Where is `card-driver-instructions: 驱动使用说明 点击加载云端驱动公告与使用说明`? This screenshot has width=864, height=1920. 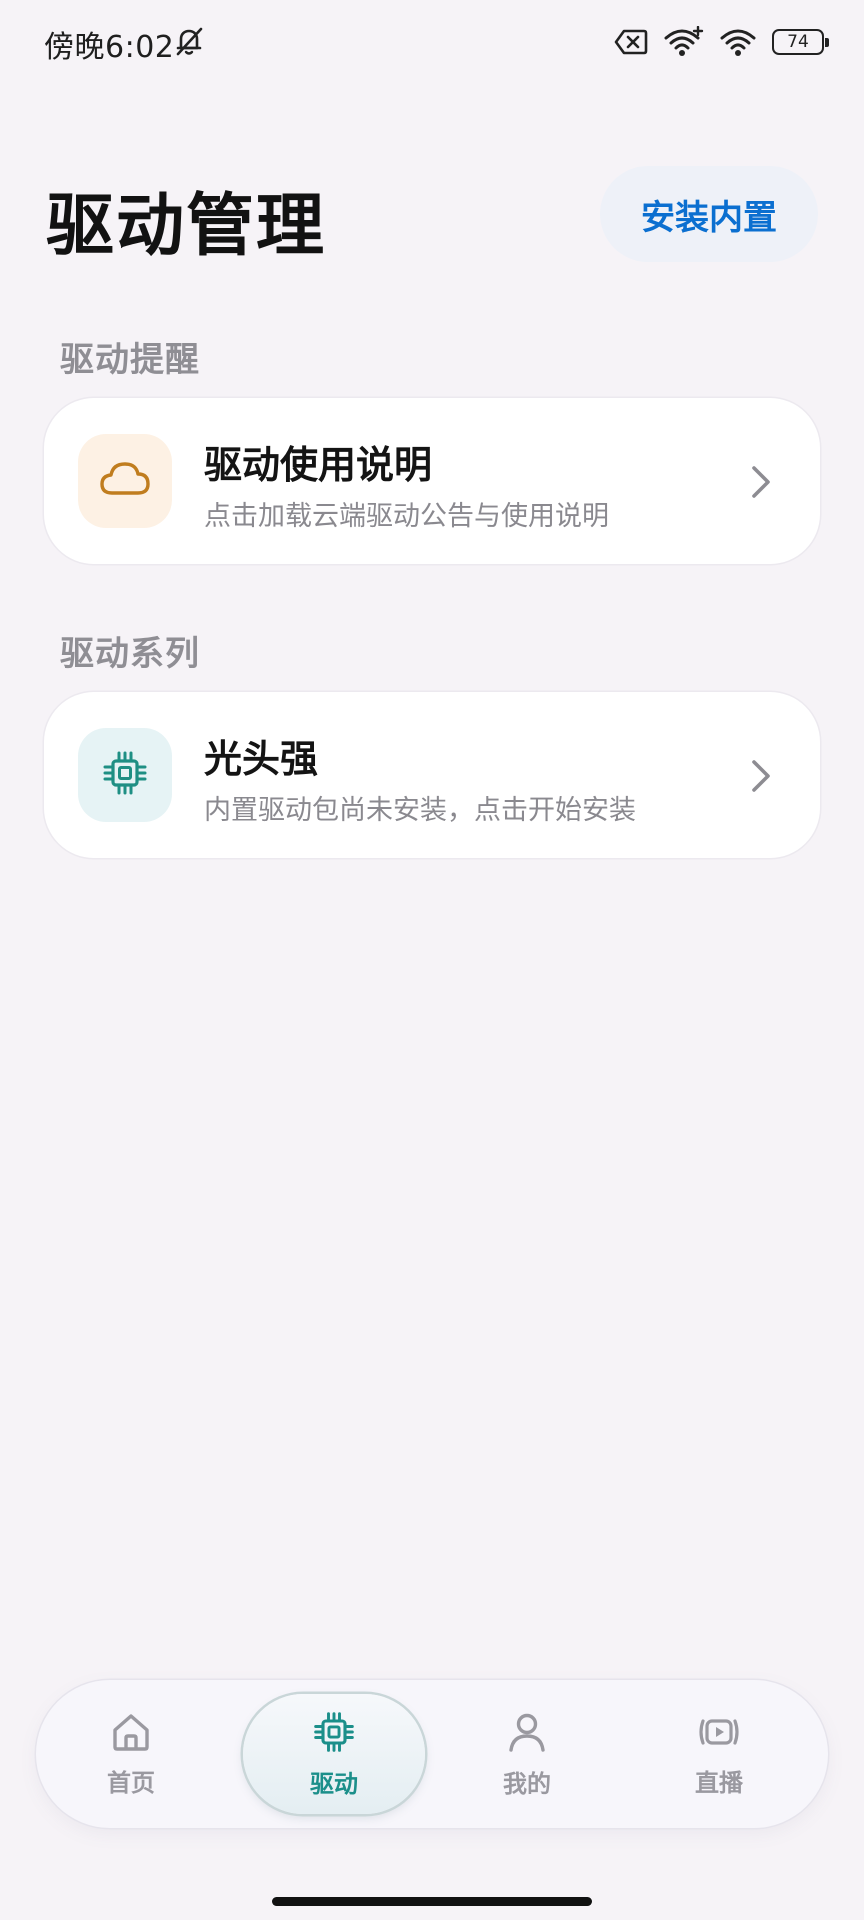 card-driver-instructions: 驱动使用说明 点击加载云端驱动公告与使用说明 is located at coordinates (432, 481).